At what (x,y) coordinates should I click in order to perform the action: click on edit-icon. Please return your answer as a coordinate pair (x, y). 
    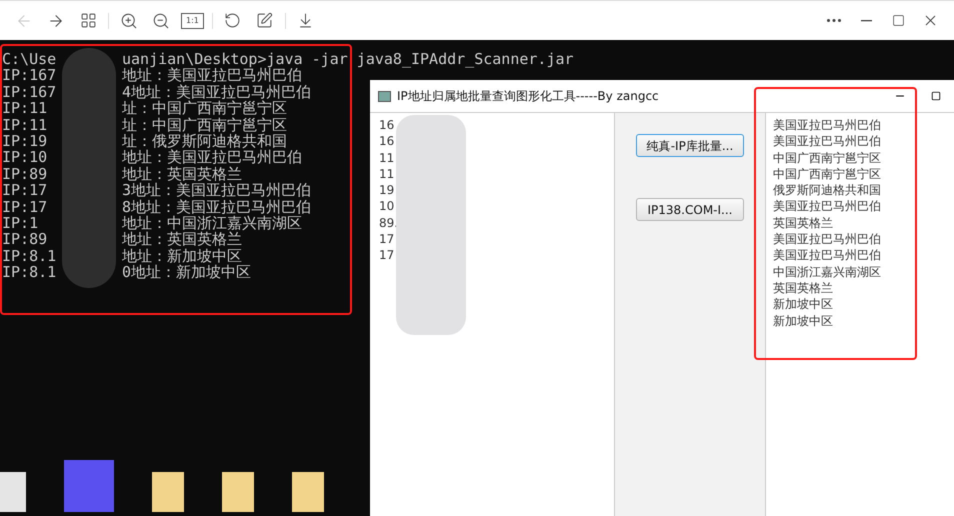
    Looking at the image, I should click on (265, 20).